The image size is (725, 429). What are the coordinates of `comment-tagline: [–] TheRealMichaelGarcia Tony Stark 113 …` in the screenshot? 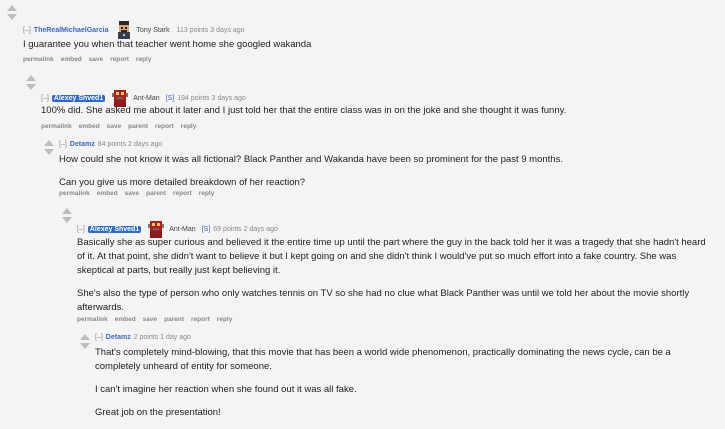 It's located at (134, 30).